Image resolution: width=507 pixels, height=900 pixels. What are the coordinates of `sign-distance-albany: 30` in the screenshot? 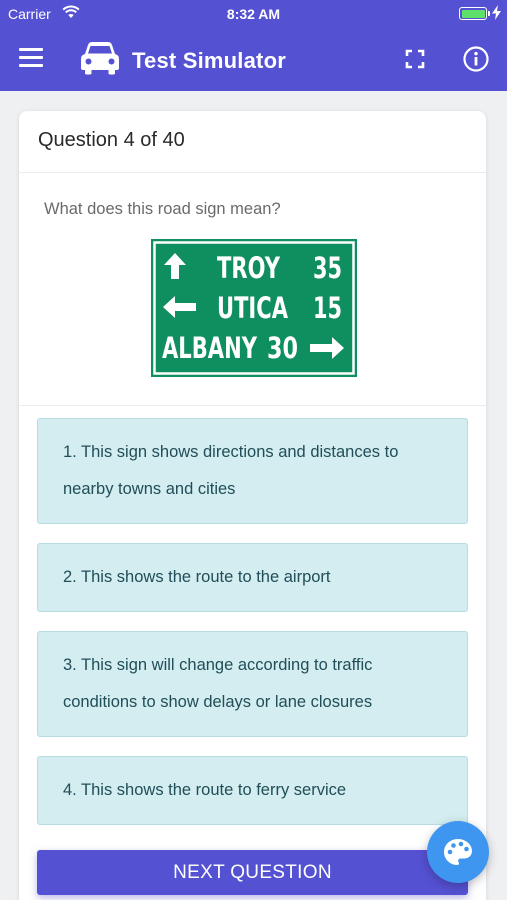 It's located at (282, 348).